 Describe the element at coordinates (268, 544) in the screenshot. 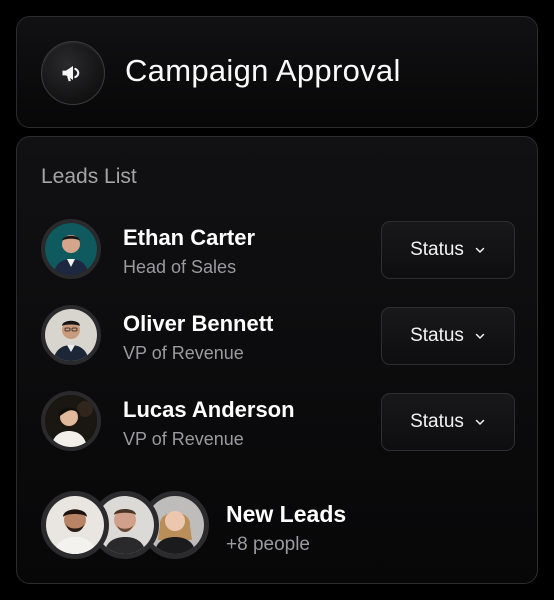

I see `new-leads-count: +8 people` at that location.